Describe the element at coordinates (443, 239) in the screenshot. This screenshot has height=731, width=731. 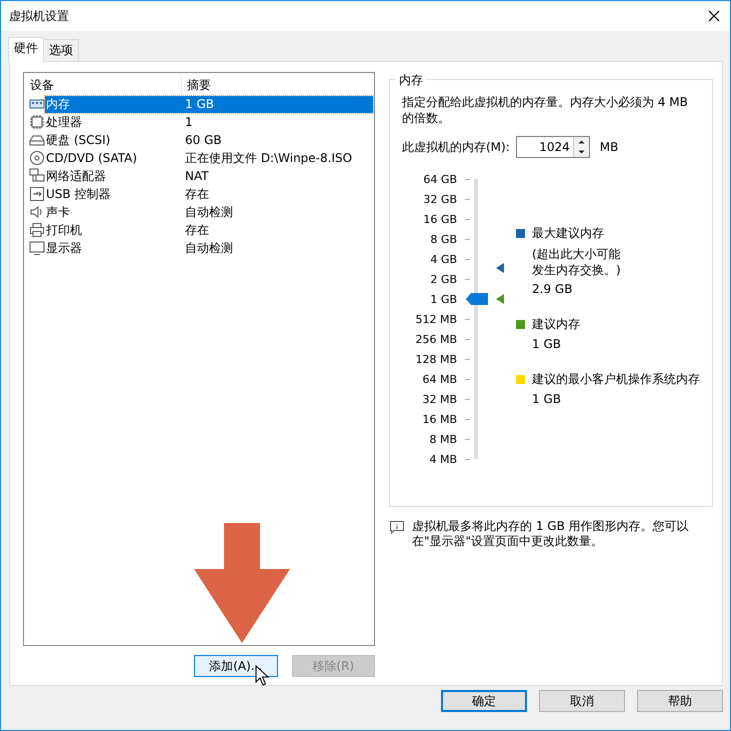
I see `tick-label: 8 GB` at that location.